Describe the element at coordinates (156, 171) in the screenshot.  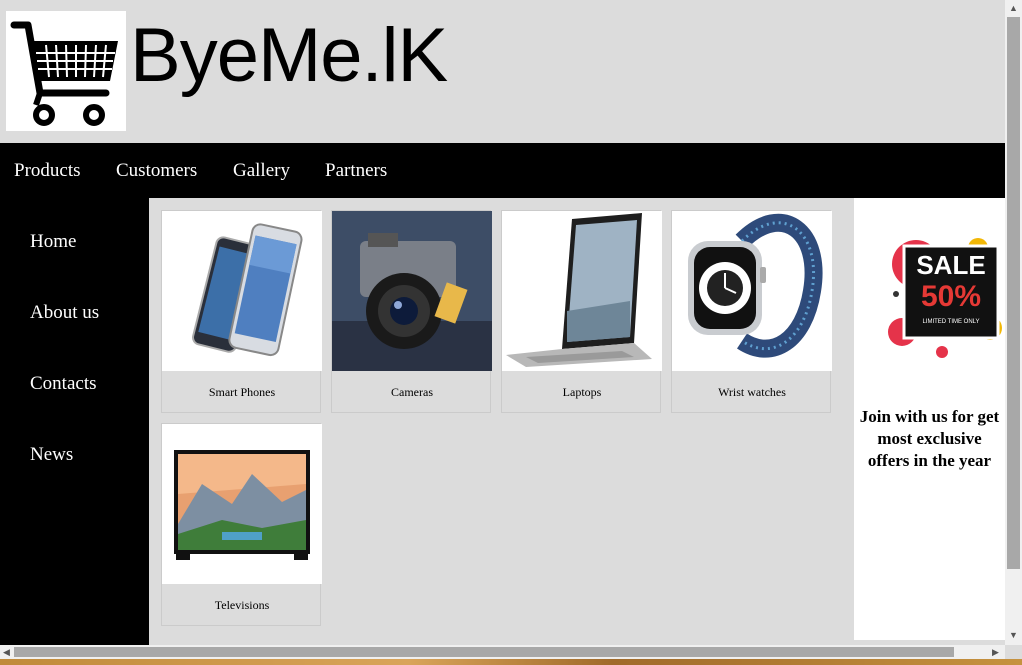
I see `nav-item-customers: Customers` at that location.